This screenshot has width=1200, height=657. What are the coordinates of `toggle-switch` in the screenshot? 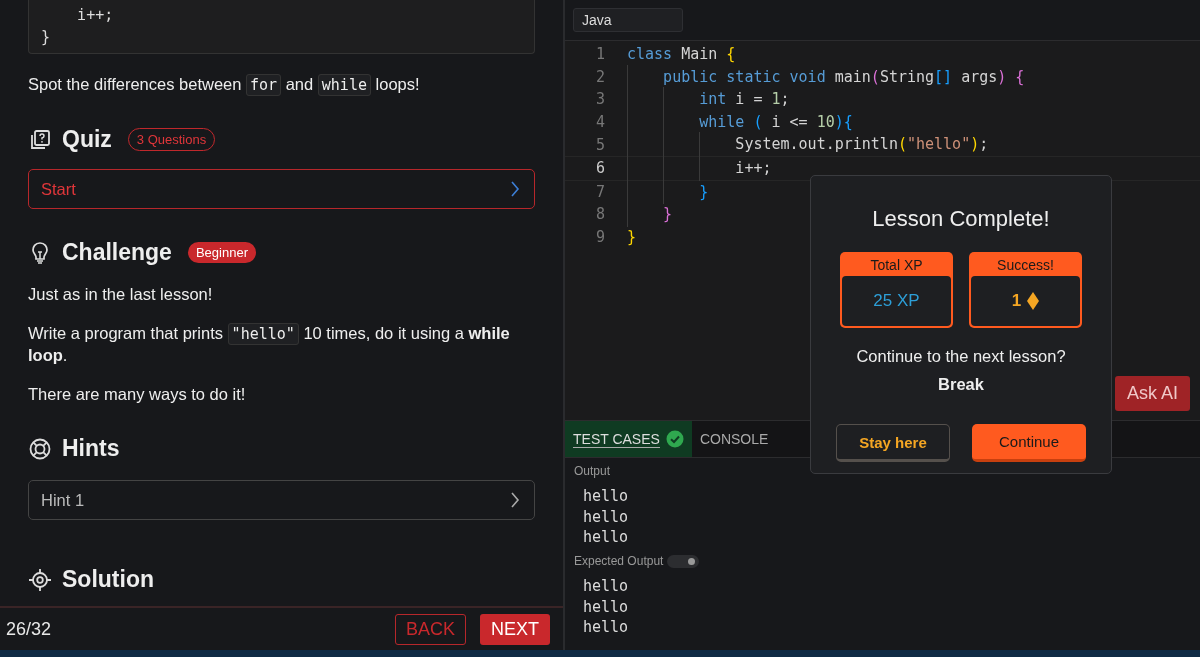 It's located at (683, 561).